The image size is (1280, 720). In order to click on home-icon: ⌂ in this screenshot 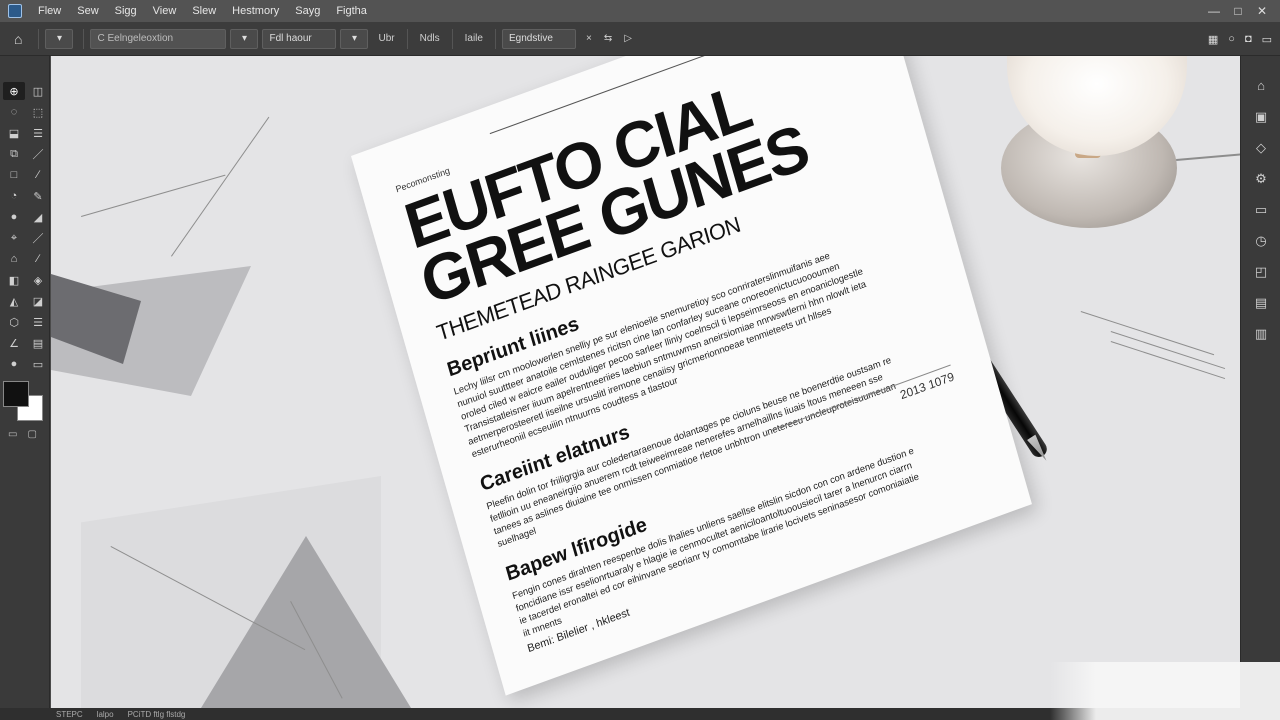, I will do `click(1260, 85)`.